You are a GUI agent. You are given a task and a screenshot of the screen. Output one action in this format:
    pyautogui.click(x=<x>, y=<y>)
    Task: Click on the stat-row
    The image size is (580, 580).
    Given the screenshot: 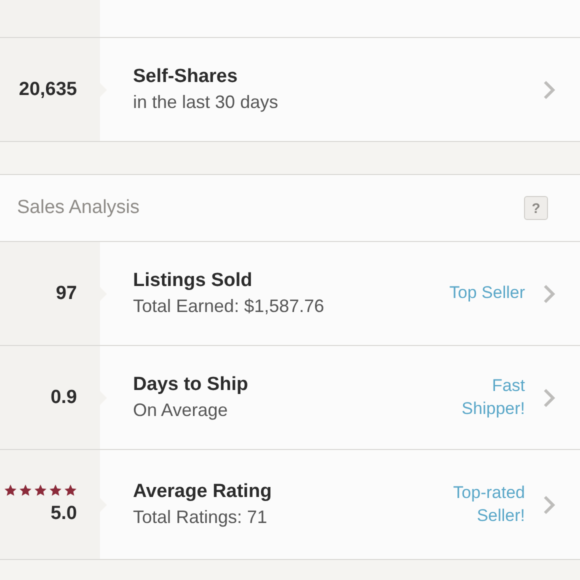 What is the action you would take?
    pyautogui.click(x=290, y=19)
    